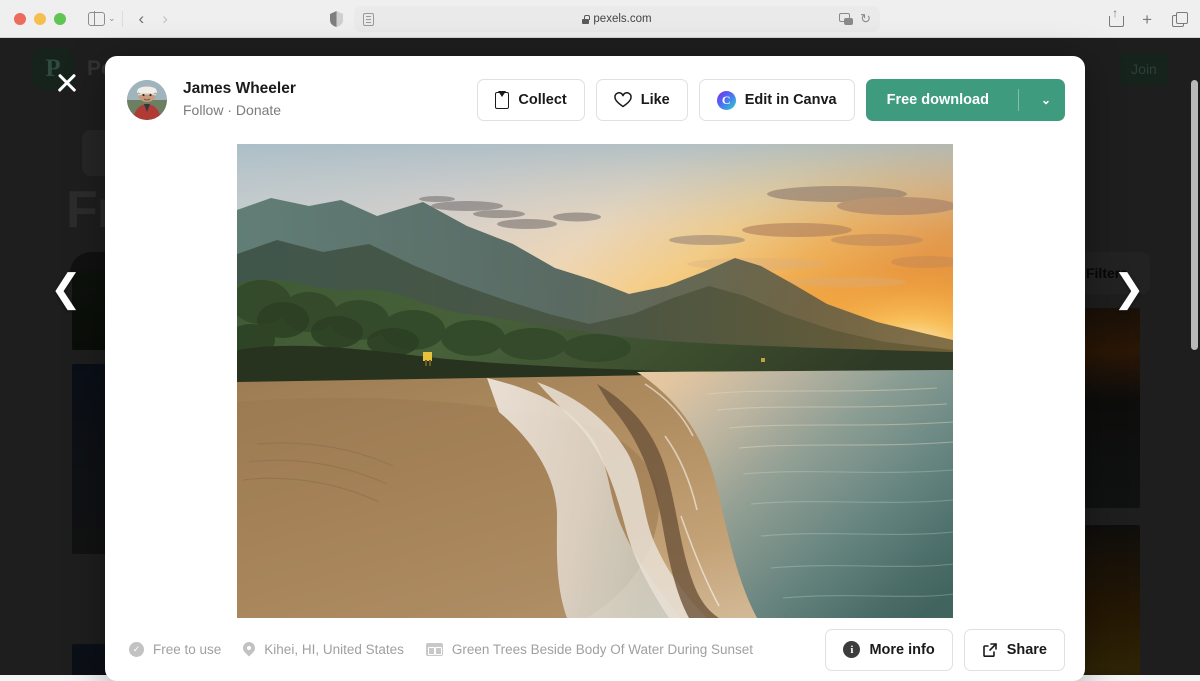  What do you see at coordinates (1018, 100) in the screenshot?
I see `button-divider` at bounding box center [1018, 100].